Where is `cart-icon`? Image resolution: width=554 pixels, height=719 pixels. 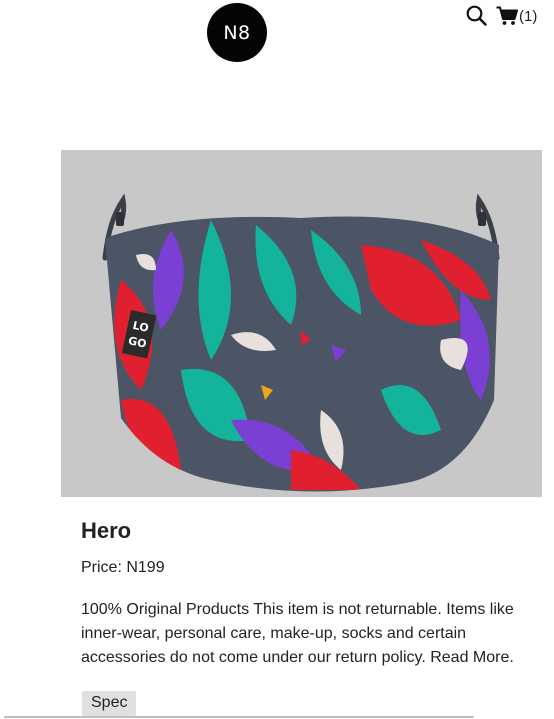
cart-icon is located at coordinates (507, 15).